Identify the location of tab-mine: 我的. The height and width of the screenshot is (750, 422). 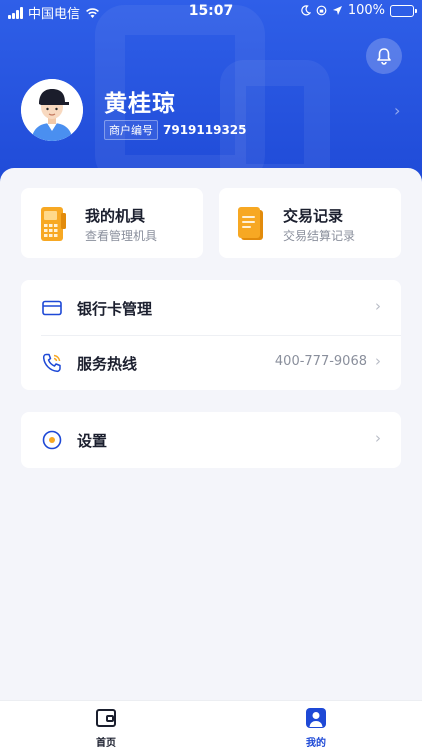
(316, 728).